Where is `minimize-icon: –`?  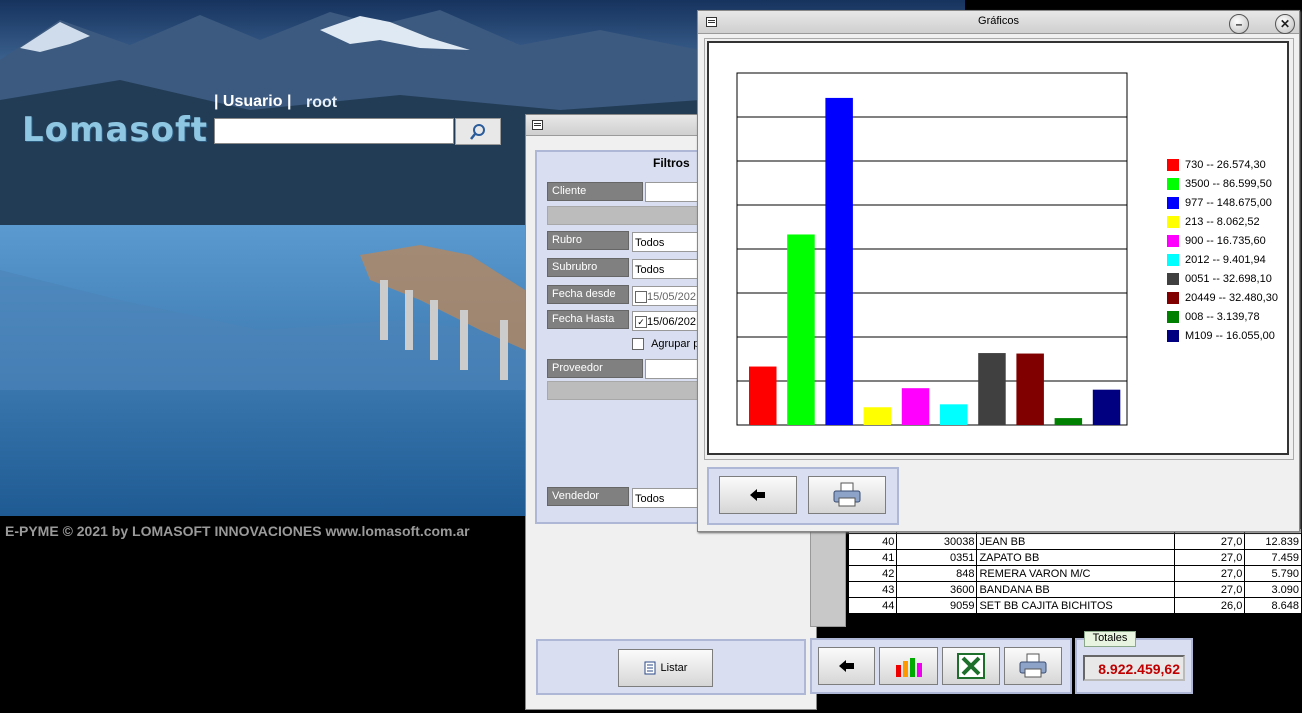
minimize-icon: – is located at coordinates (1239, 24).